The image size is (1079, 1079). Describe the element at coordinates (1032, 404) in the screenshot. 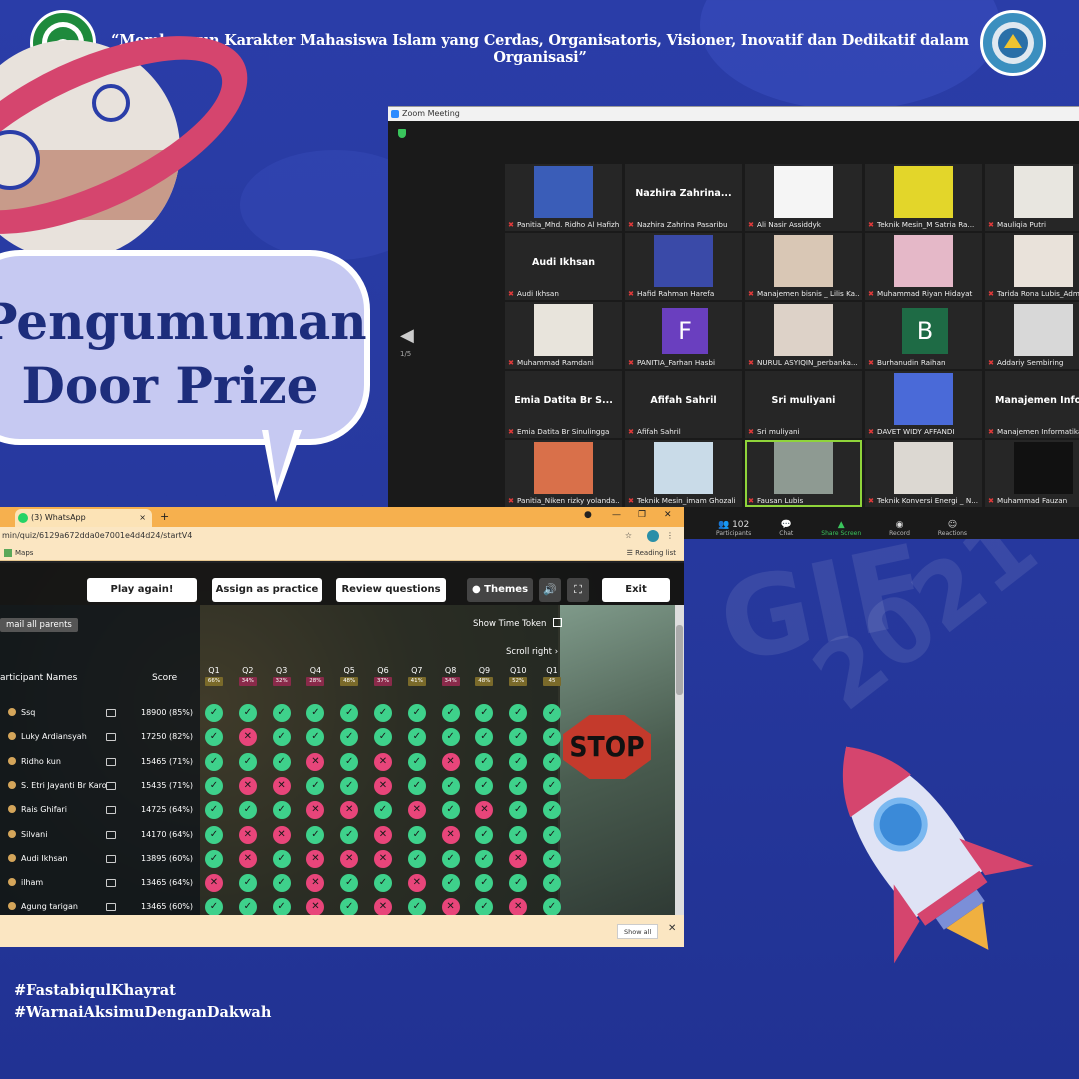

I see `participant-tile: Manajemen Info... ✖Manajemen Informatika` at that location.